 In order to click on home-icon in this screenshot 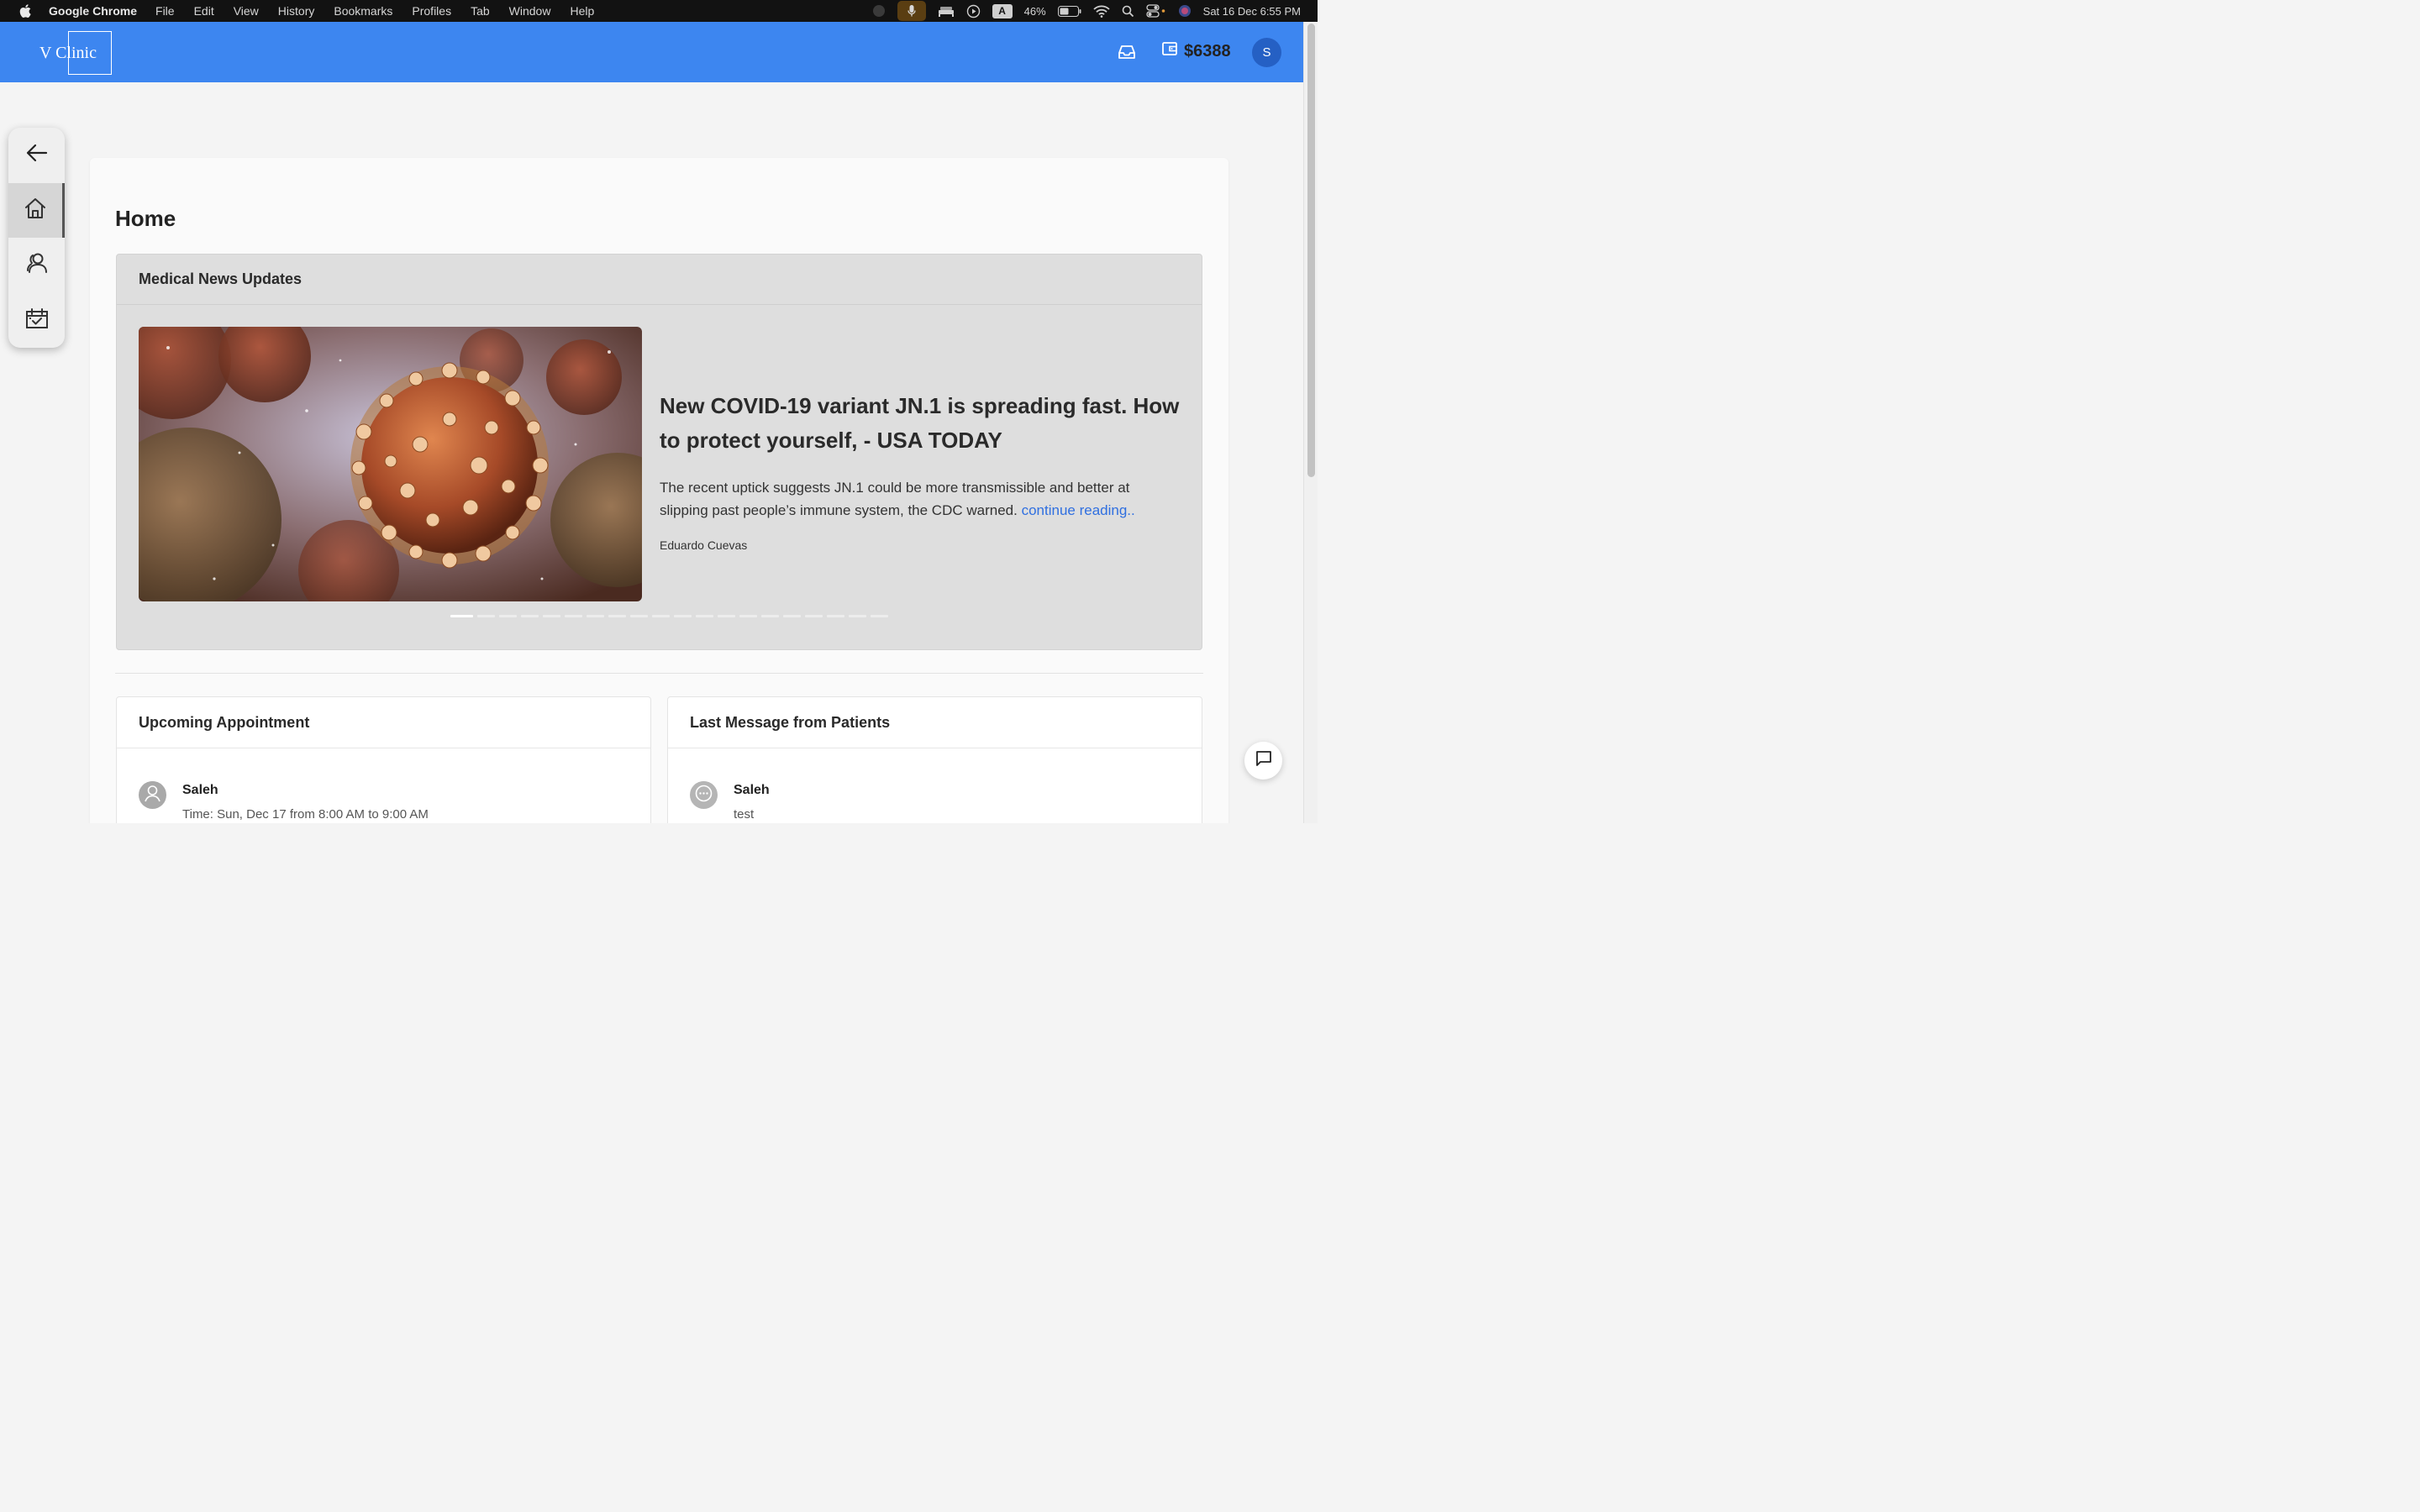, I will do `click(35, 210)`.